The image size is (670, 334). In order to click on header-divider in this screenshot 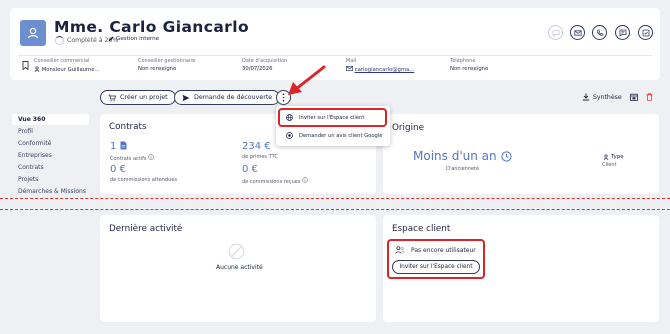, I will do `click(335, 55)`.